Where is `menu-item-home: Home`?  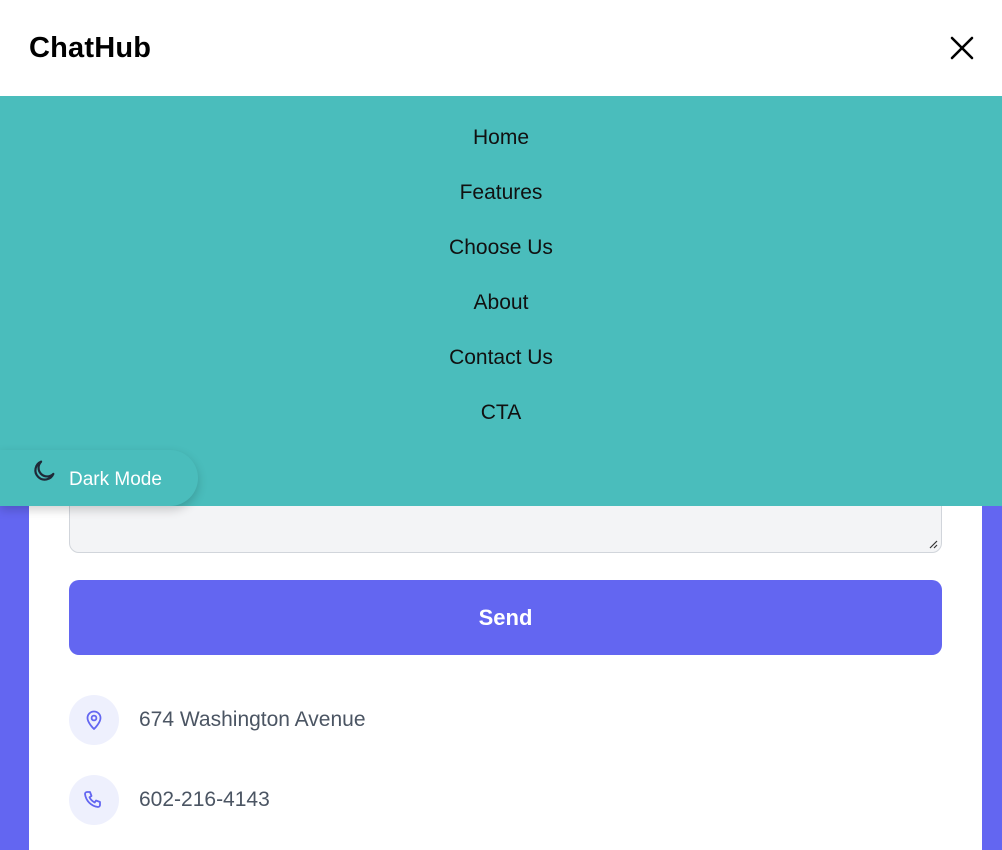 menu-item-home: Home is located at coordinates (501, 137).